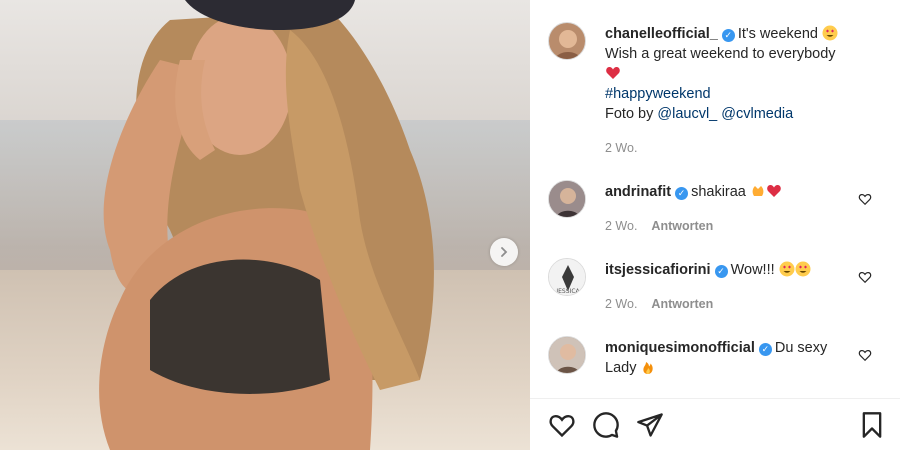 This screenshot has height=450, width=900. Describe the element at coordinates (687, 114) in the screenshot. I see `mention-link: @laucvl_` at that location.